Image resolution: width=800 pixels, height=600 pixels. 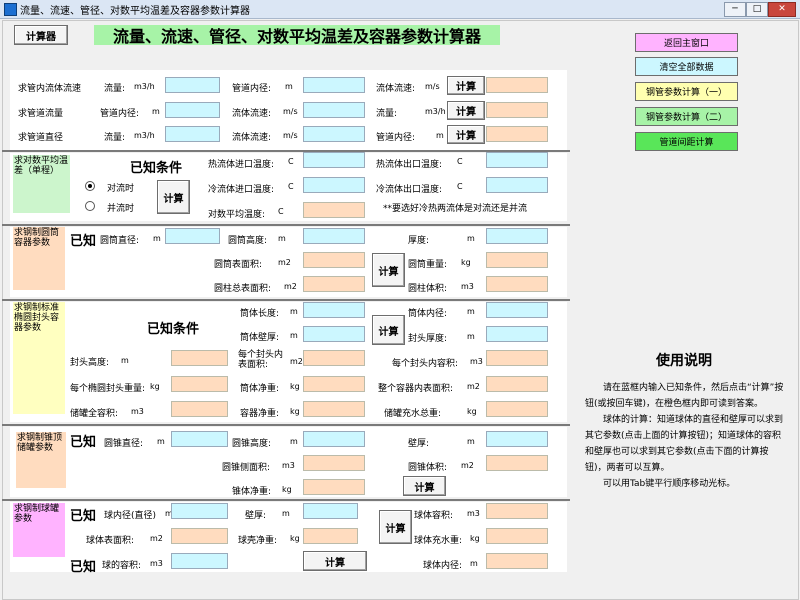 I want to click on ellipse-vessel-tag: 求钢制标准椭圆封头容器参数, so click(x=39, y=358).